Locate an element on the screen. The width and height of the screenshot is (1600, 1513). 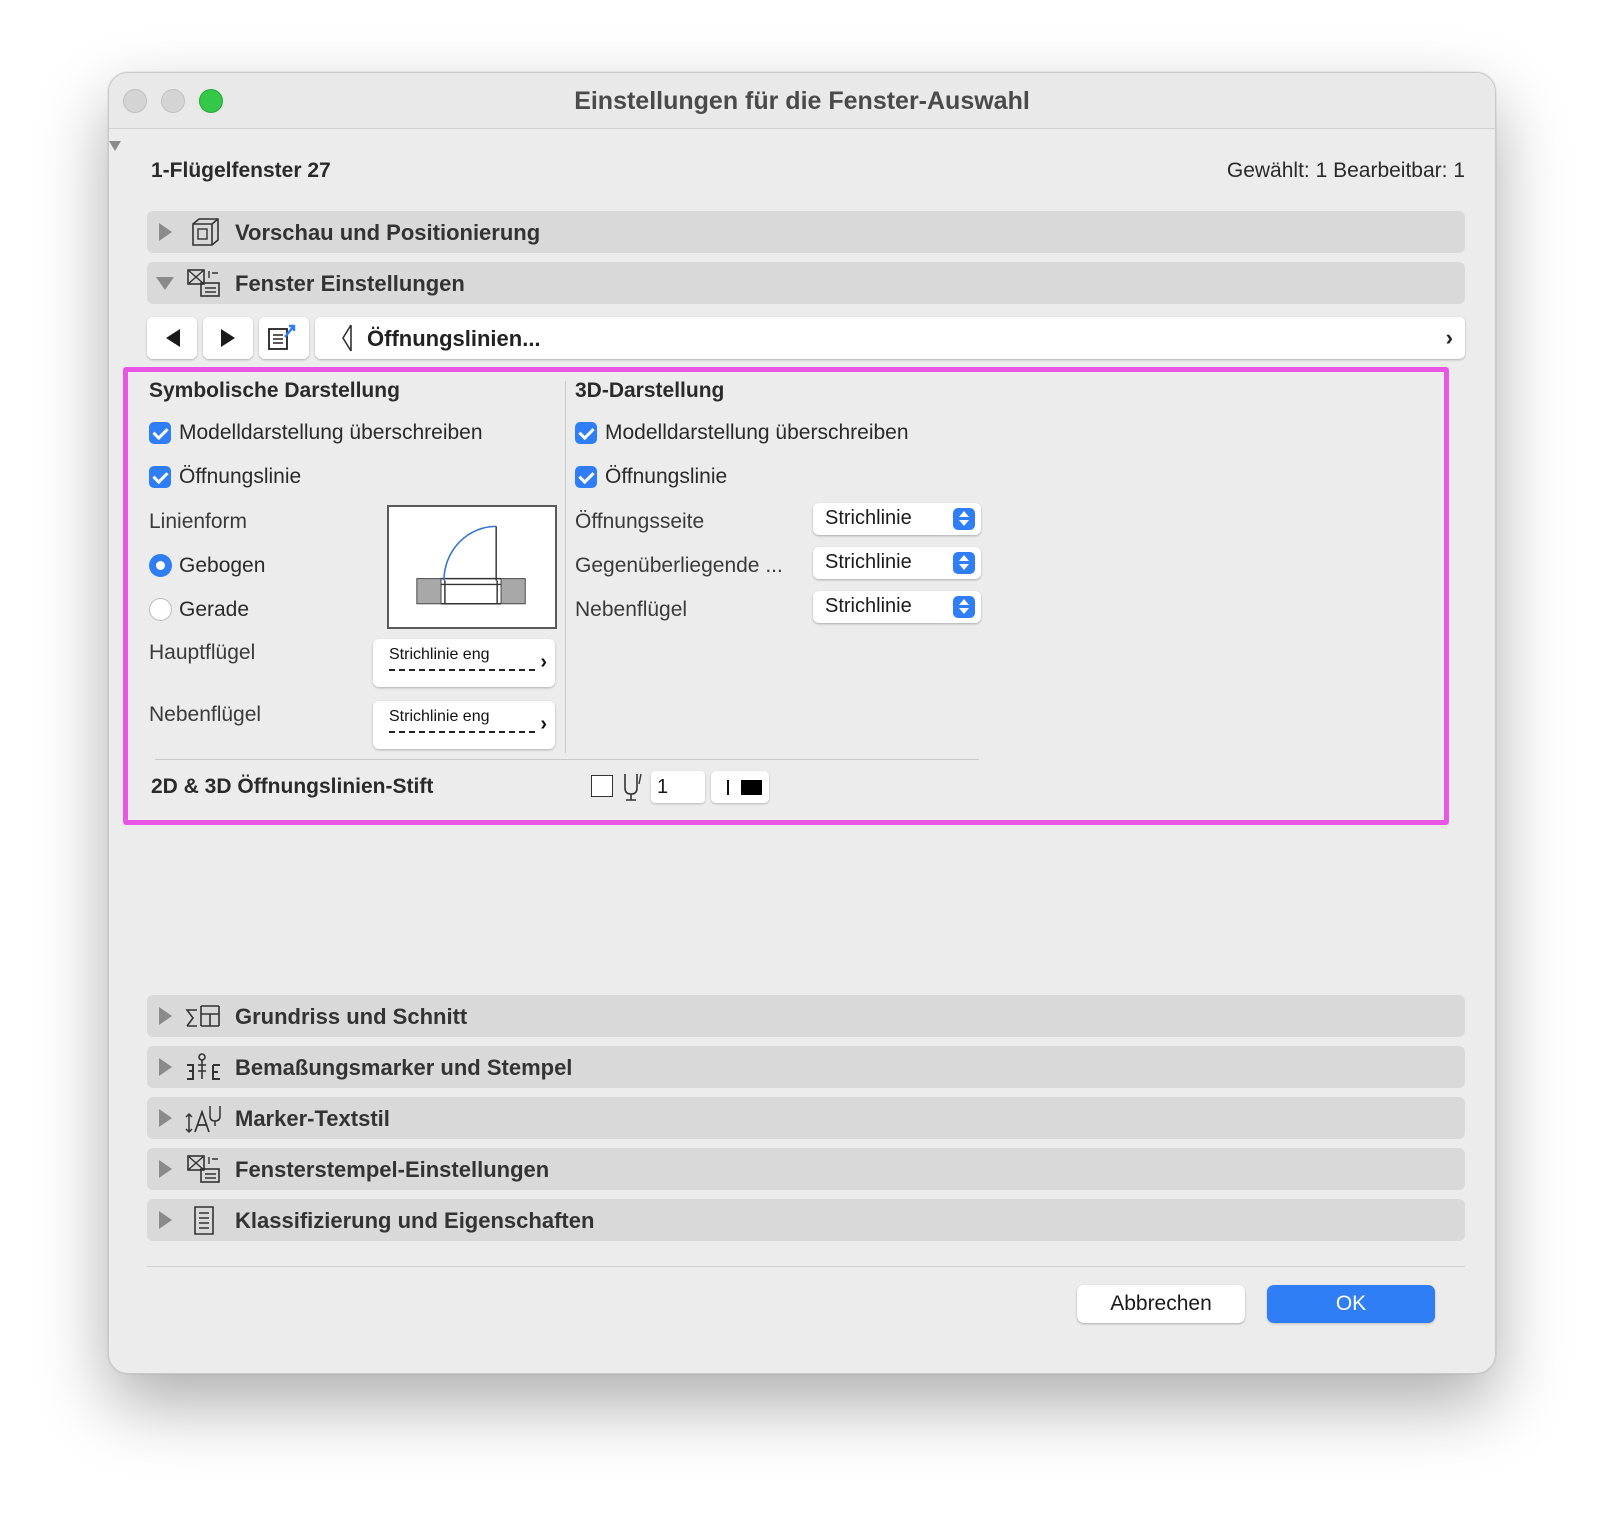
pen-weight-bar is located at coordinates (728, 787).